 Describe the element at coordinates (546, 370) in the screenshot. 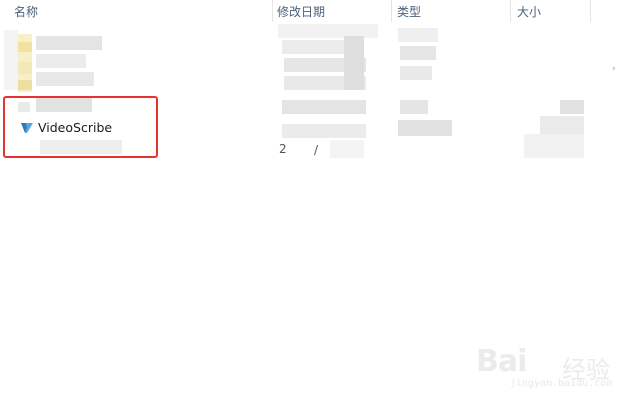

I see `watermark: Bai 经验 jingyan.baidu.com` at that location.